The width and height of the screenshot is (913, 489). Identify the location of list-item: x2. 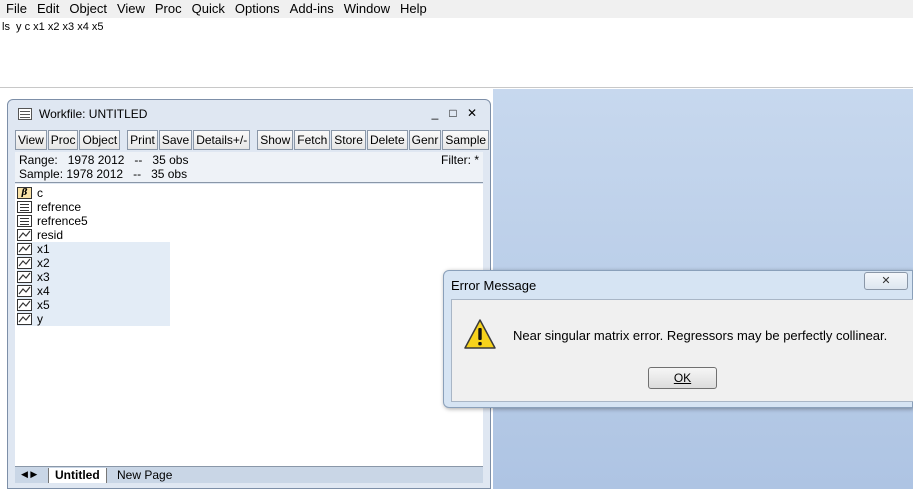
(93, 263).